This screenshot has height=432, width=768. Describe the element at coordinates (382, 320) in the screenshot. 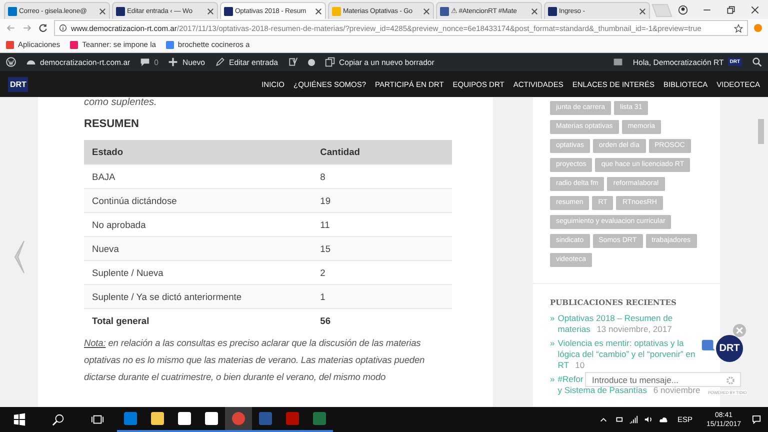

I see `table-cell: 56` at that location.